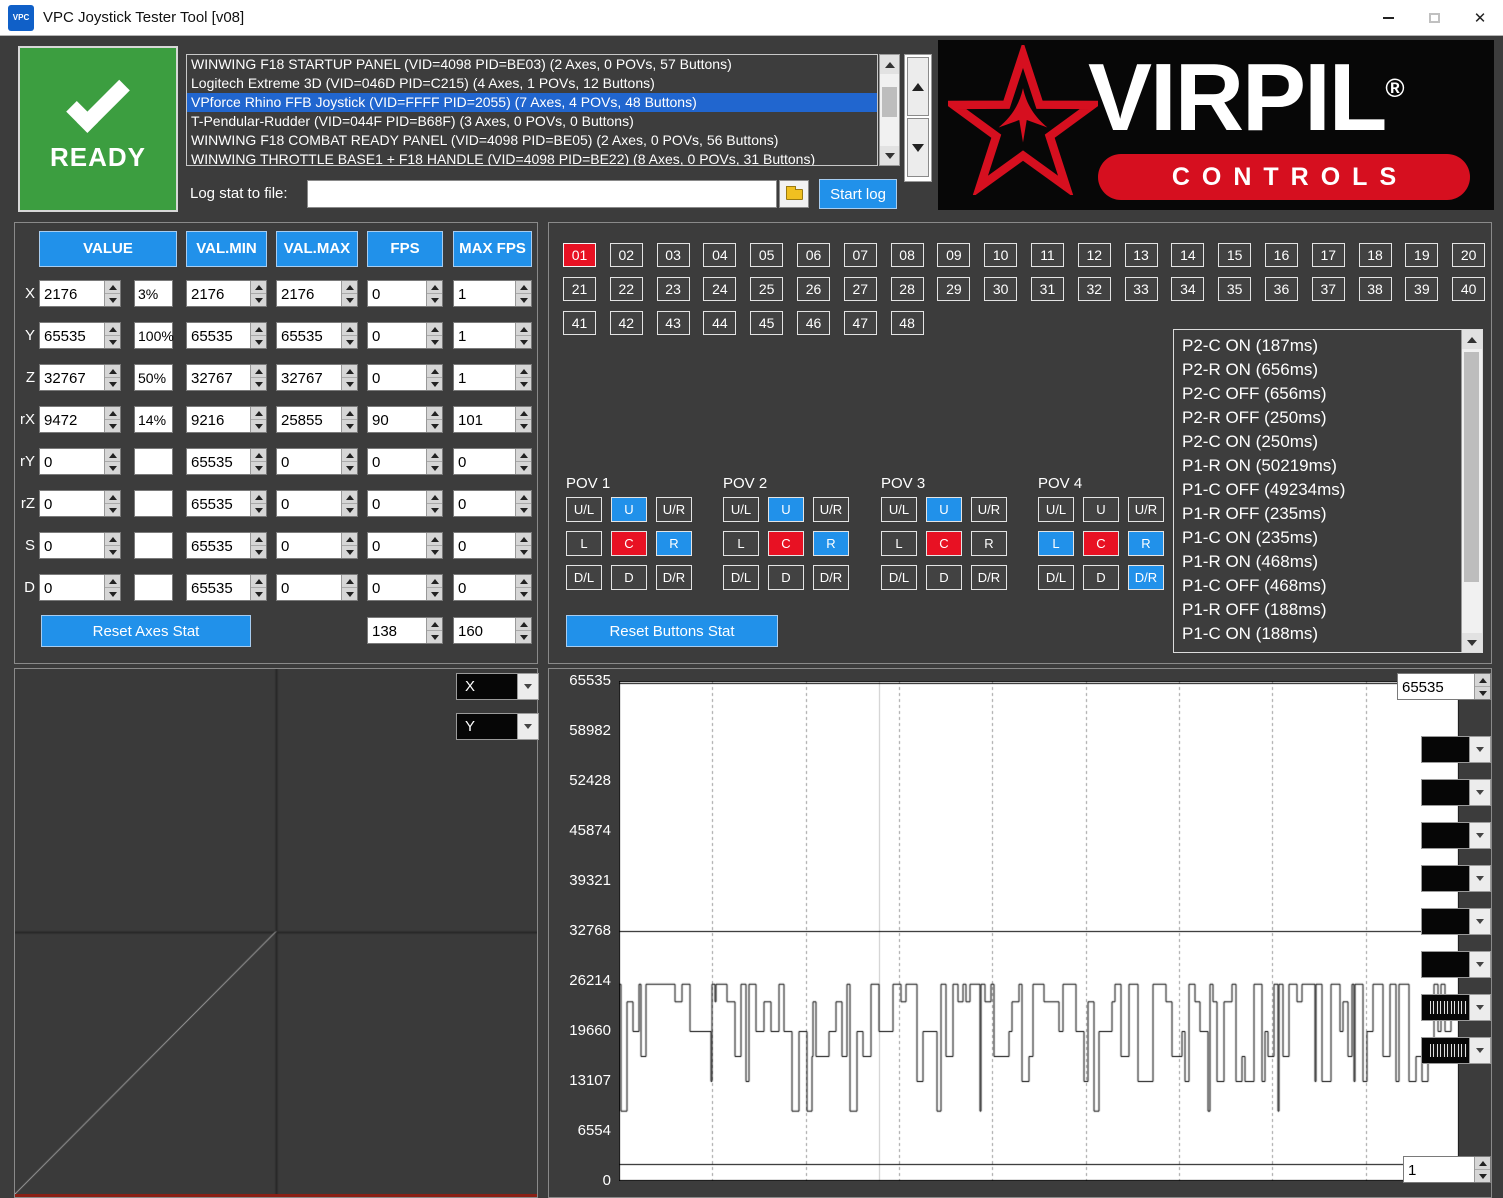  Describe the element at coordinates (405, 545) in the screenshot. I see `axis-S-fps: 0` at that location.